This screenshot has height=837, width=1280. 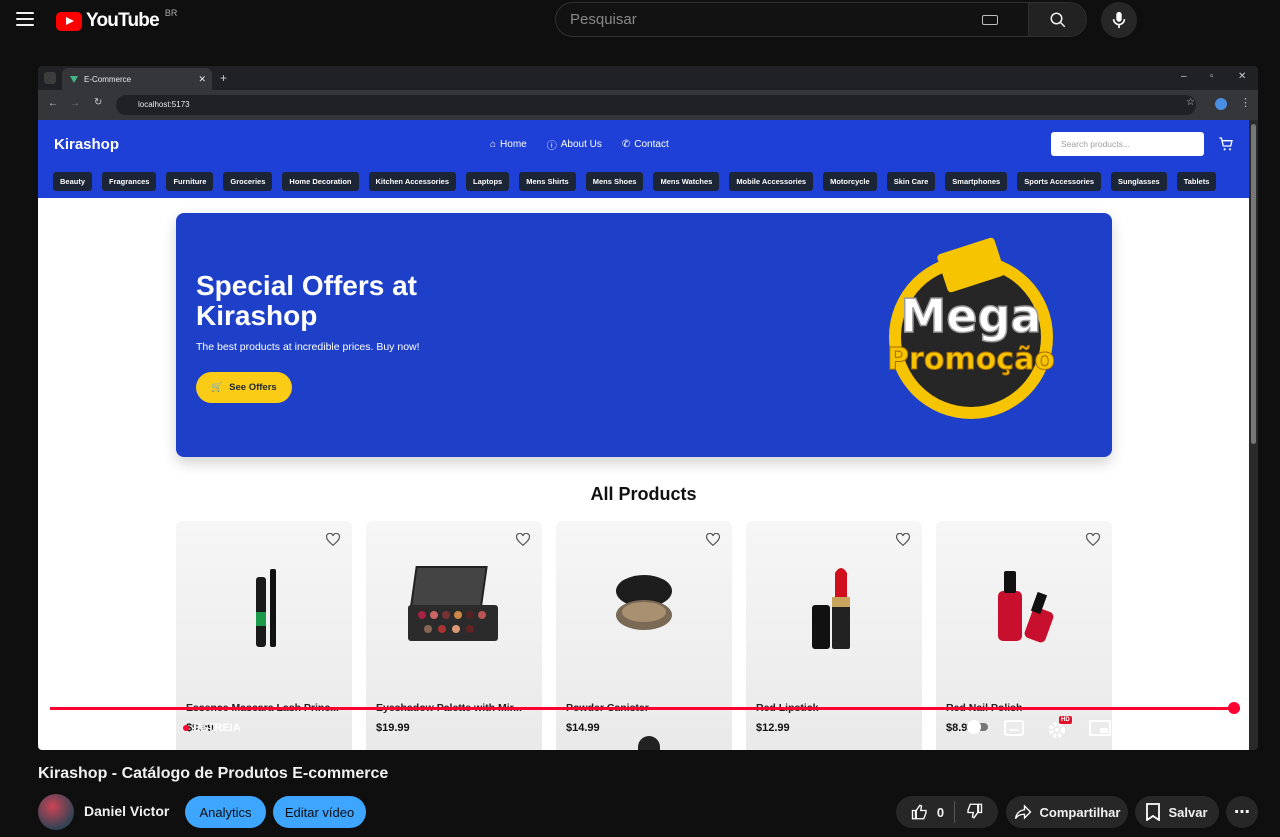 What do you see at coordinates (412, 181) in the screenshot?
I see `category-chip: Kitchen Accessories` at bounding box center [412, 181].